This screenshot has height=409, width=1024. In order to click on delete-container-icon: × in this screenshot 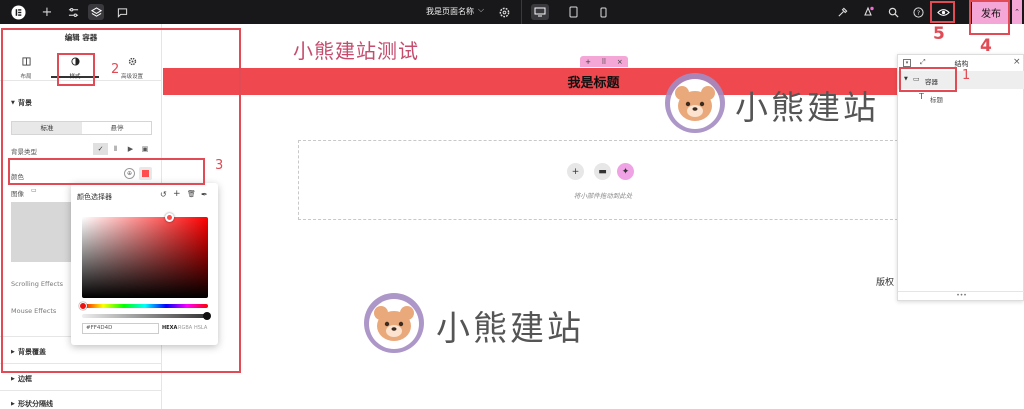, I will do `click(620, 62)`.